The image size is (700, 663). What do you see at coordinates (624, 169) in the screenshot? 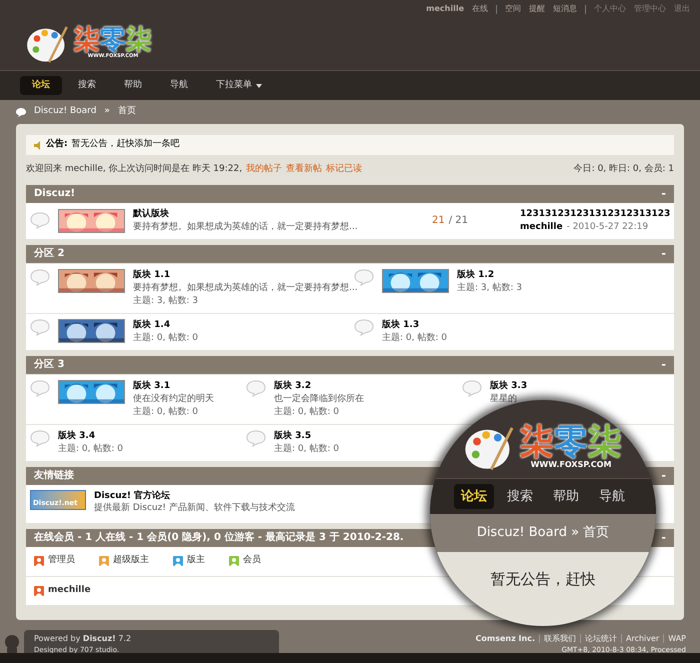
I see `site-stats: 今日: 0, 昨日: 0, 会员: 1` at bounding box center [624, 169].